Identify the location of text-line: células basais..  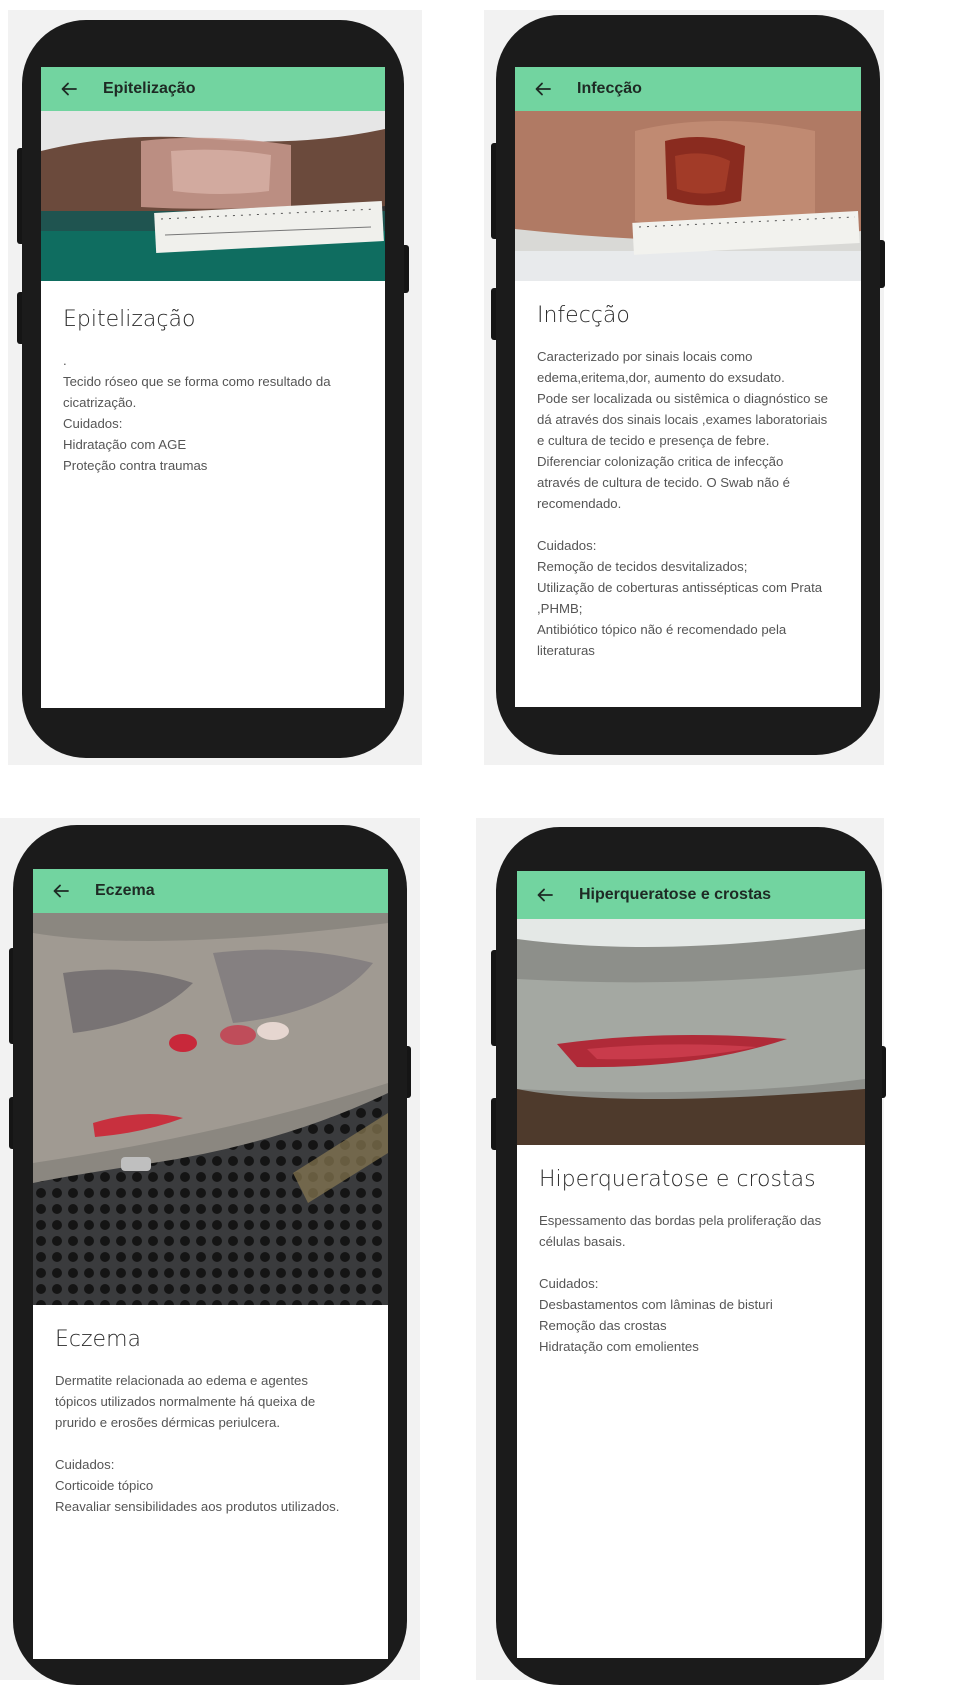
(582, 1241).